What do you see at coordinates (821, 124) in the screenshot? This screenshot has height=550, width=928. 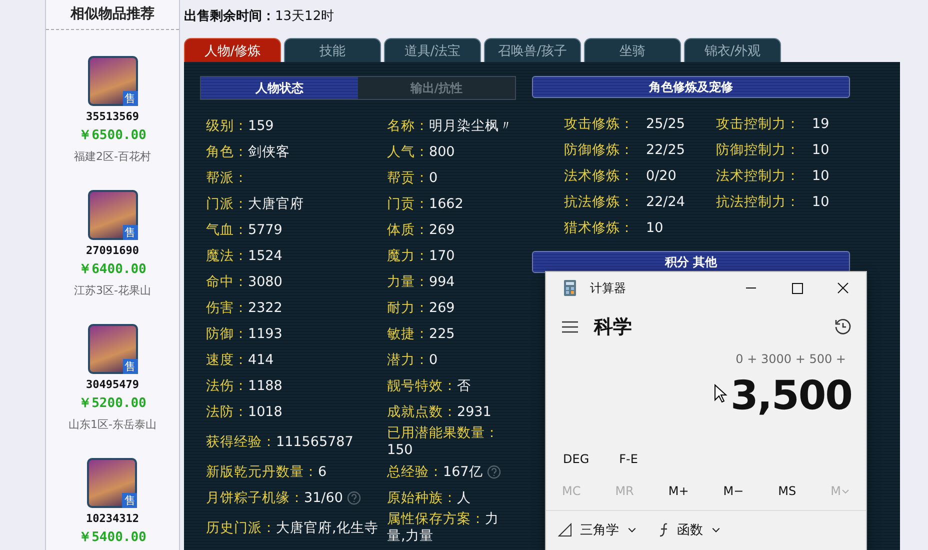 I see `stat-value: 19` at bounding box center [821, 124].